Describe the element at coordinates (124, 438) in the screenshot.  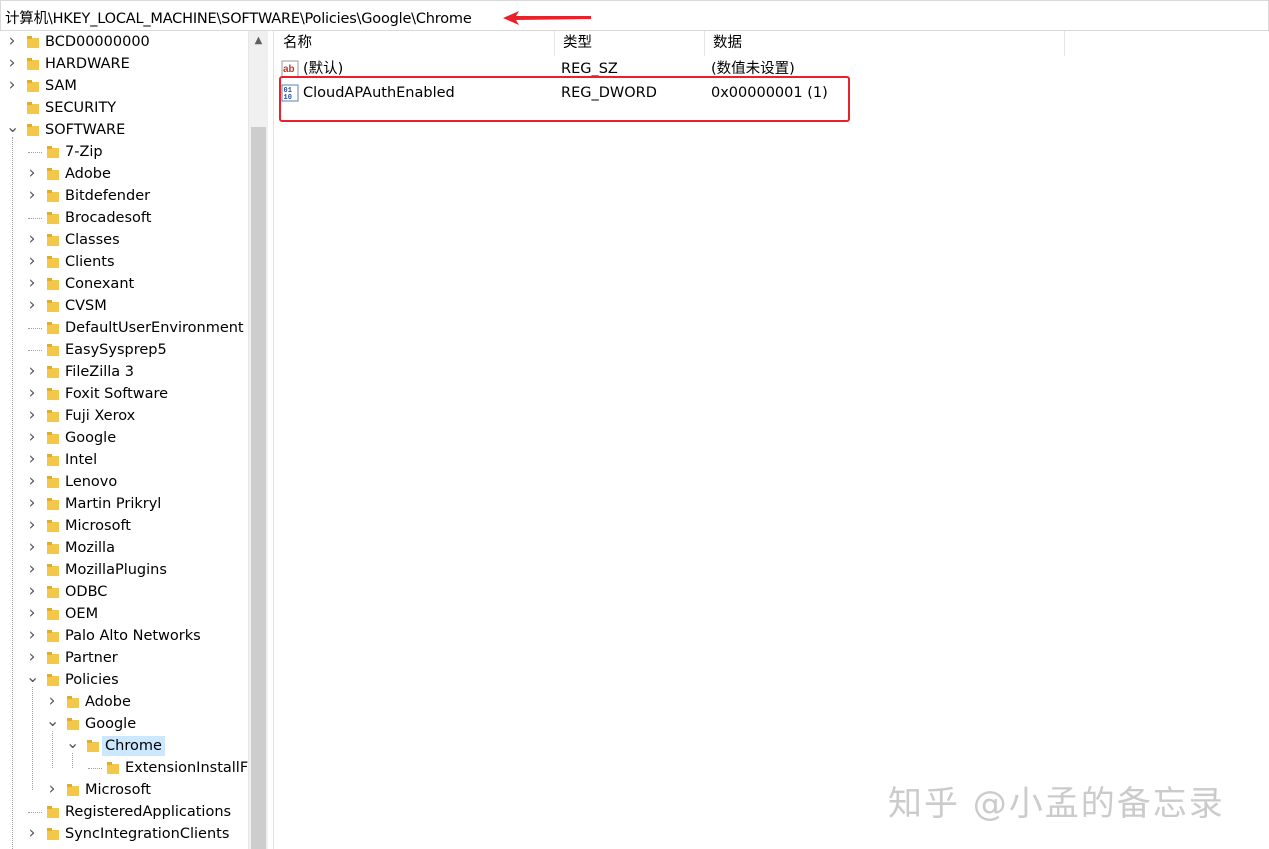
I see `tree-item: › Google` at that location.